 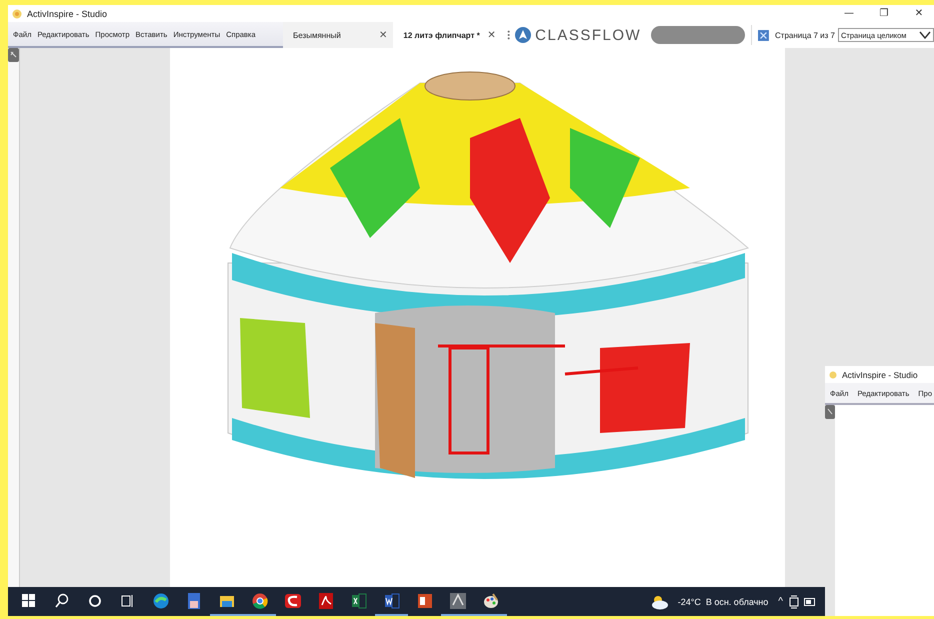 I want to click on rocket-icon, so click(x=523, y=35).